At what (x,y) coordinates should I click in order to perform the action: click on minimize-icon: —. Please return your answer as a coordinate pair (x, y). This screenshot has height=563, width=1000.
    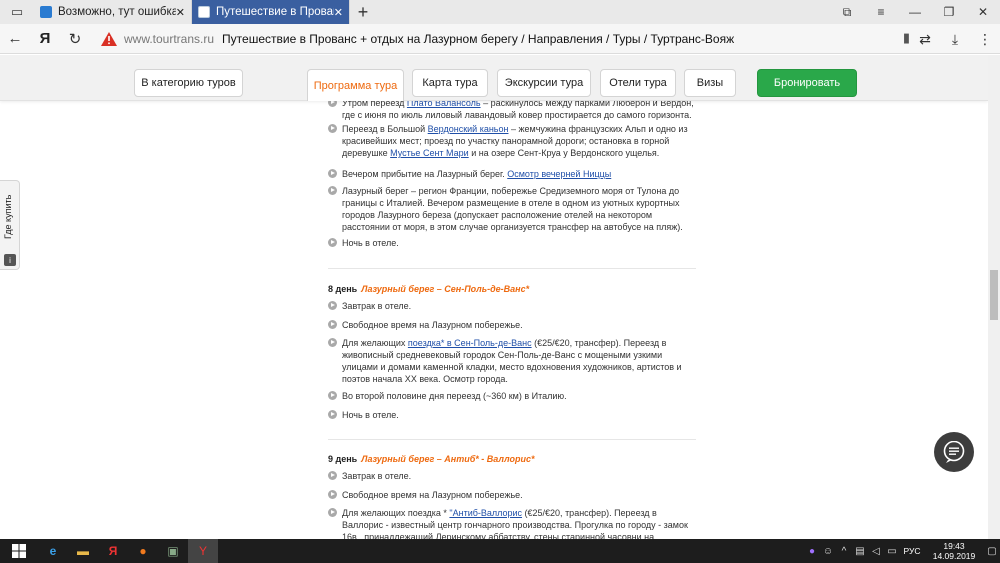
    Looking at the image, I should click on (915, 12).